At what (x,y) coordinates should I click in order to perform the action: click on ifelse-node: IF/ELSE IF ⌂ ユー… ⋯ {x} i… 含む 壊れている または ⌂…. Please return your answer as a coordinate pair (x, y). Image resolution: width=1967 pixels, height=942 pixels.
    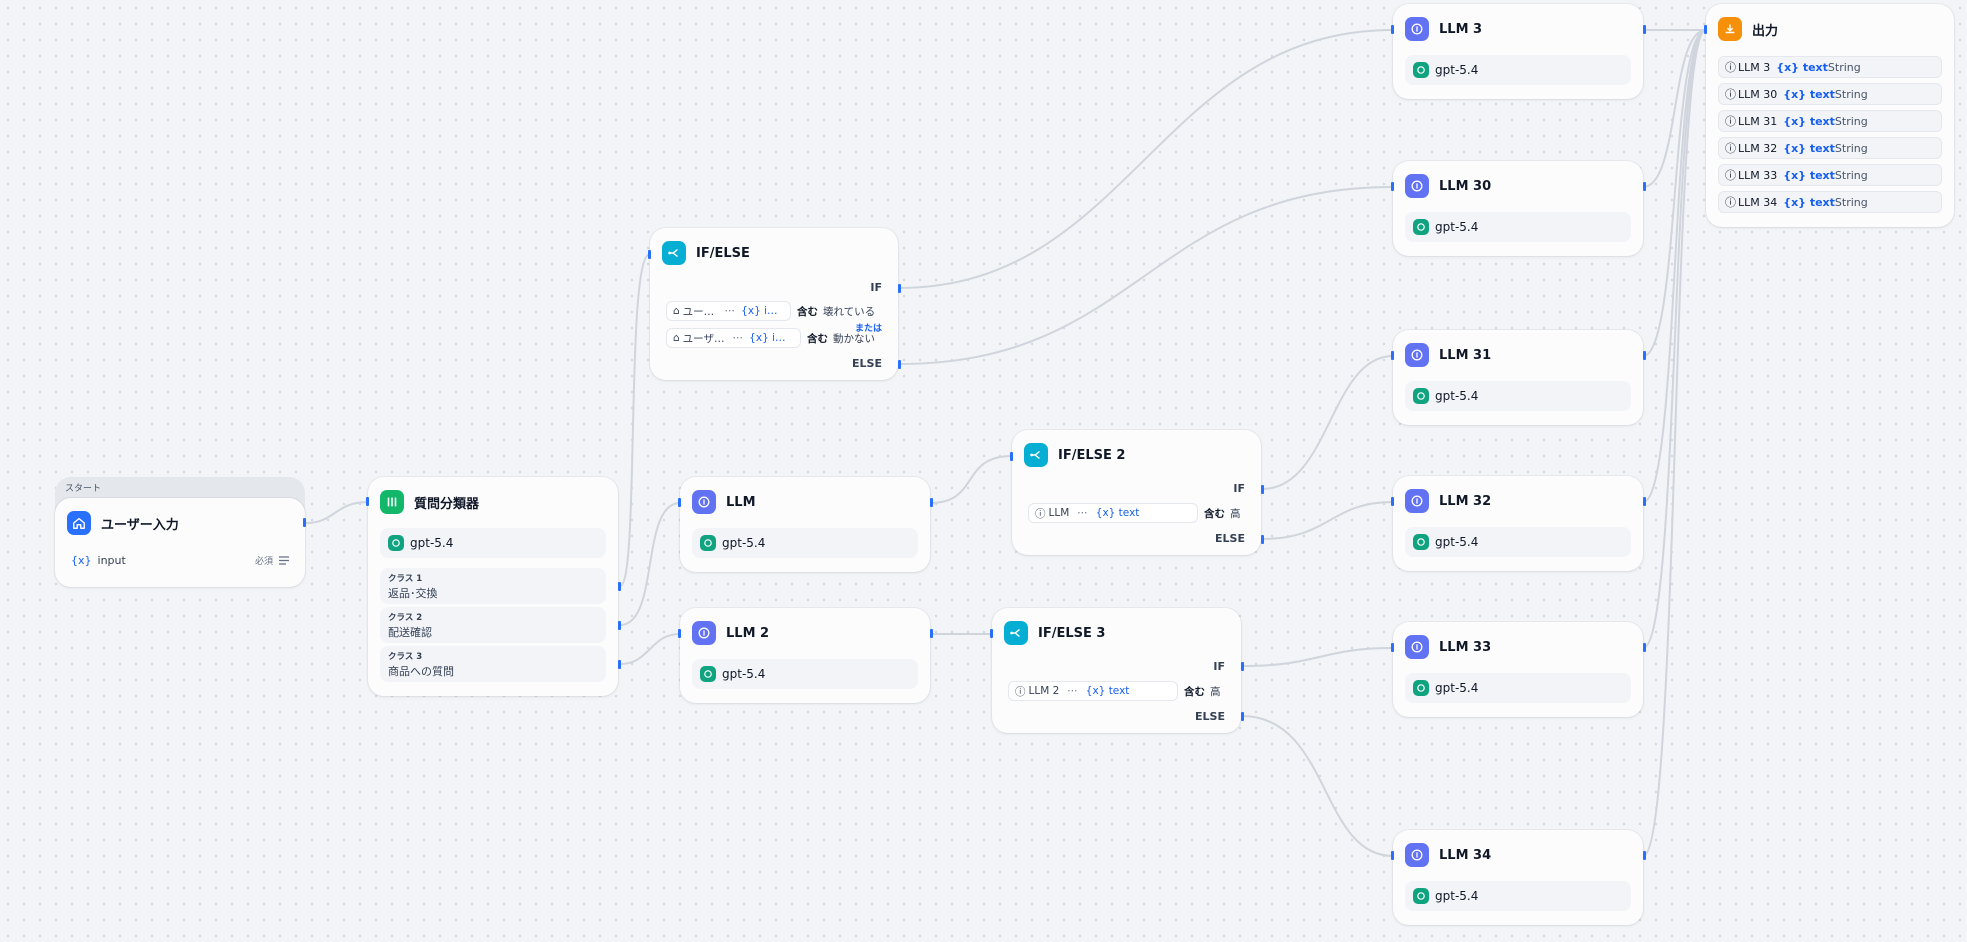
    Looking at the image, I should click on (774, 304).